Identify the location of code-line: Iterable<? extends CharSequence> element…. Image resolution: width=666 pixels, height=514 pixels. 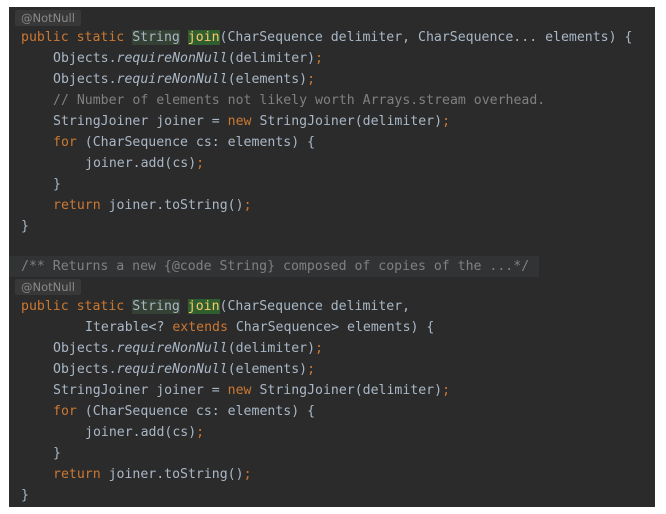
(259, 328).